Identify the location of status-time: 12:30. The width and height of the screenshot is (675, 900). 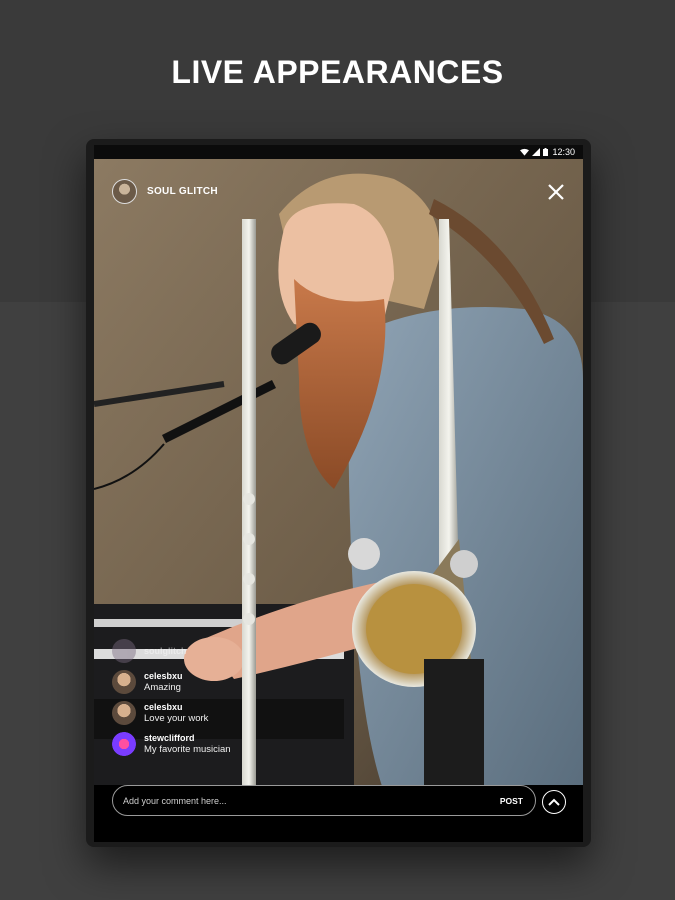
(563, 152).